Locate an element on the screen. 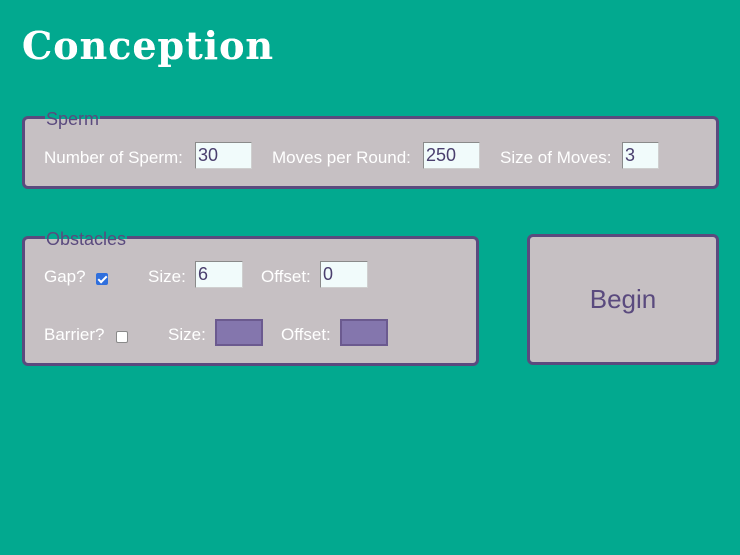 The width and height of the screenshot is (740, 555). size-of-moves-input is located at coordinates (640, 155).